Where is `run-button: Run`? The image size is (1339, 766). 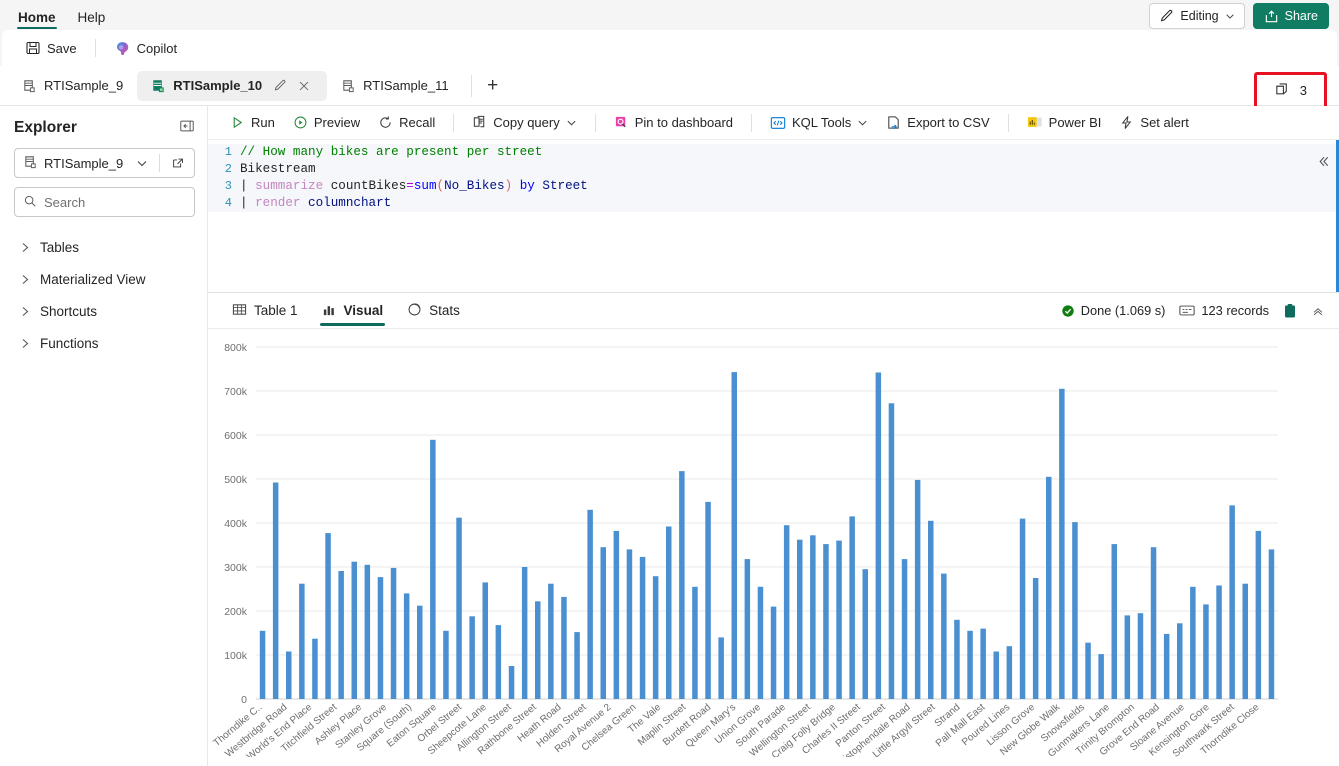
run-button: Run is located at coordinates (252, 123).